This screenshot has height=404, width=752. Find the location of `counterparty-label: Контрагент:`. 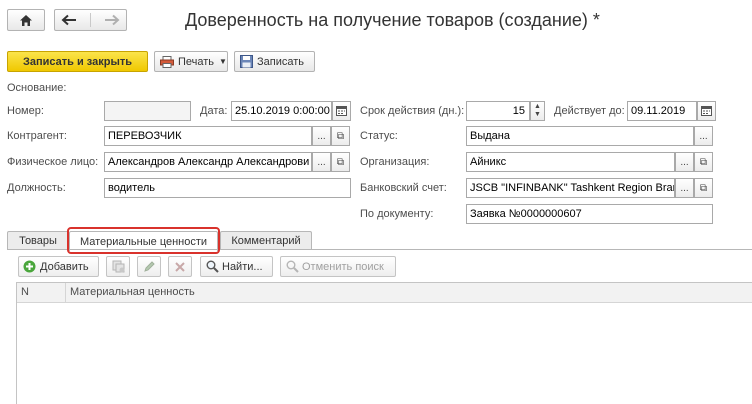

counterparty-label: Контрагент: is located at coordinates (37, 136).